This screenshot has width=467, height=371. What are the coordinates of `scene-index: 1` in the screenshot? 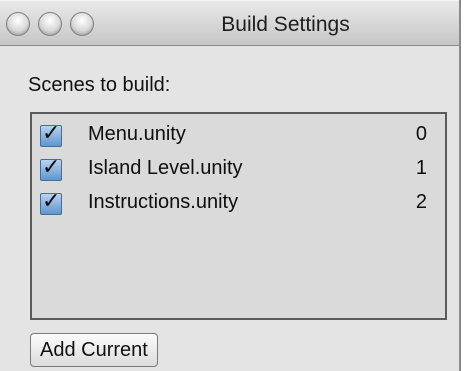 It's located at (421, 168).